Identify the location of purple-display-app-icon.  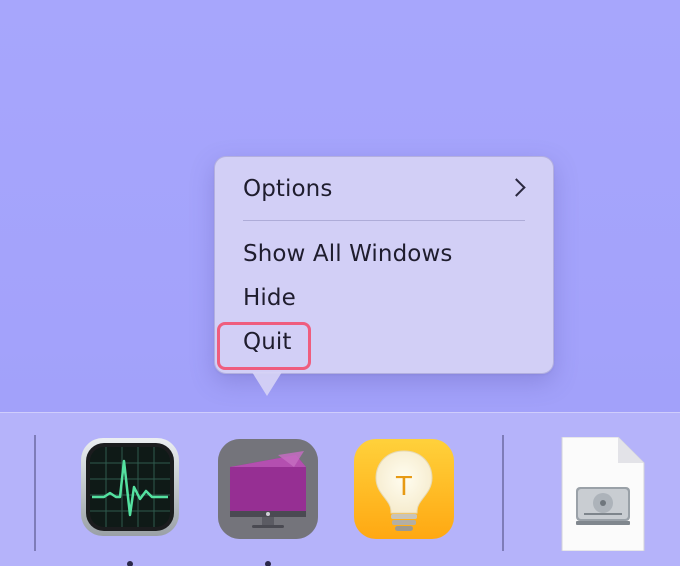
(268, 489).